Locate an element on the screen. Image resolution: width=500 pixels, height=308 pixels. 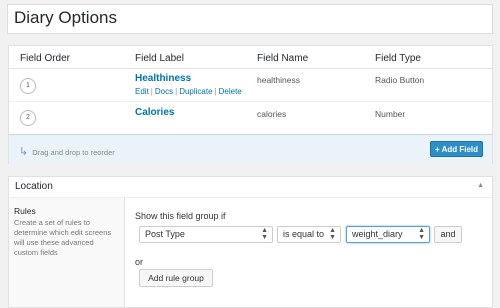
and-button: and is located at coordinates (448, 234).